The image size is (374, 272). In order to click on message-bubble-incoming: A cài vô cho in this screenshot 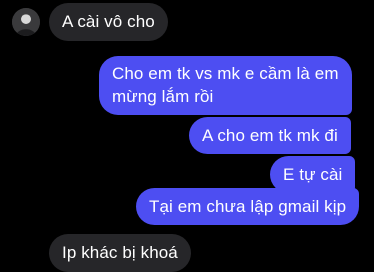, I will do `click(108, 22)`.